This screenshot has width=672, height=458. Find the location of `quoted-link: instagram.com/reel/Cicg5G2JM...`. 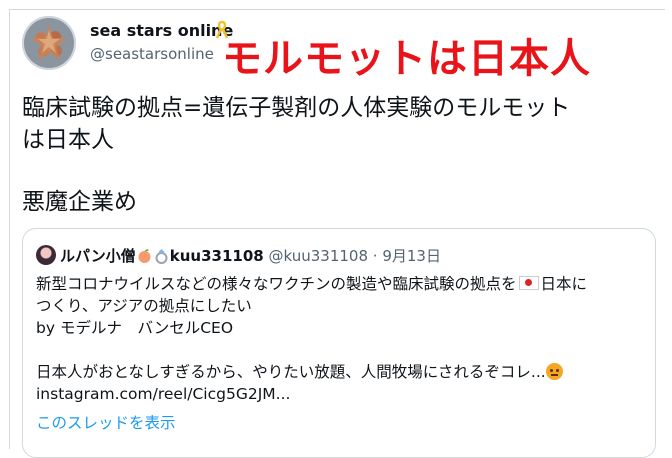

quoted-link: instagram.com/reel/Cicg5G2JM... is located at coordinates (336, 394).